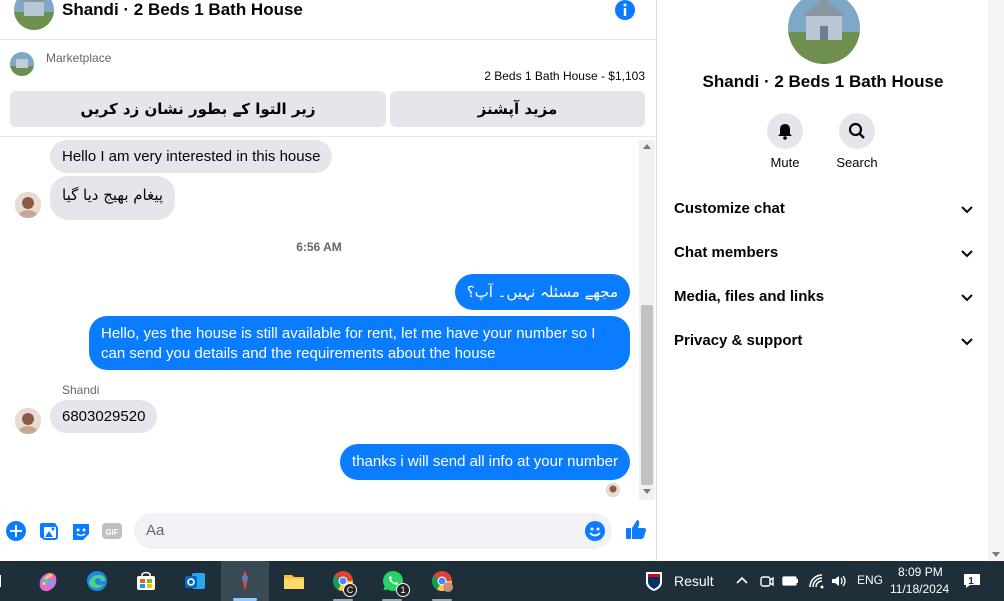  Describe the element at coordinates (694, 581) in the screenshot. I see `weather-widget-text: Result` at that location.